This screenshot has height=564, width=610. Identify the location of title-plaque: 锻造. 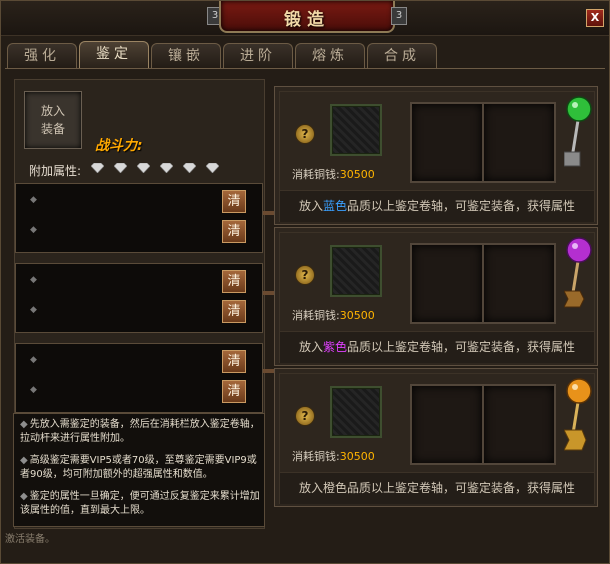
(307, 17).